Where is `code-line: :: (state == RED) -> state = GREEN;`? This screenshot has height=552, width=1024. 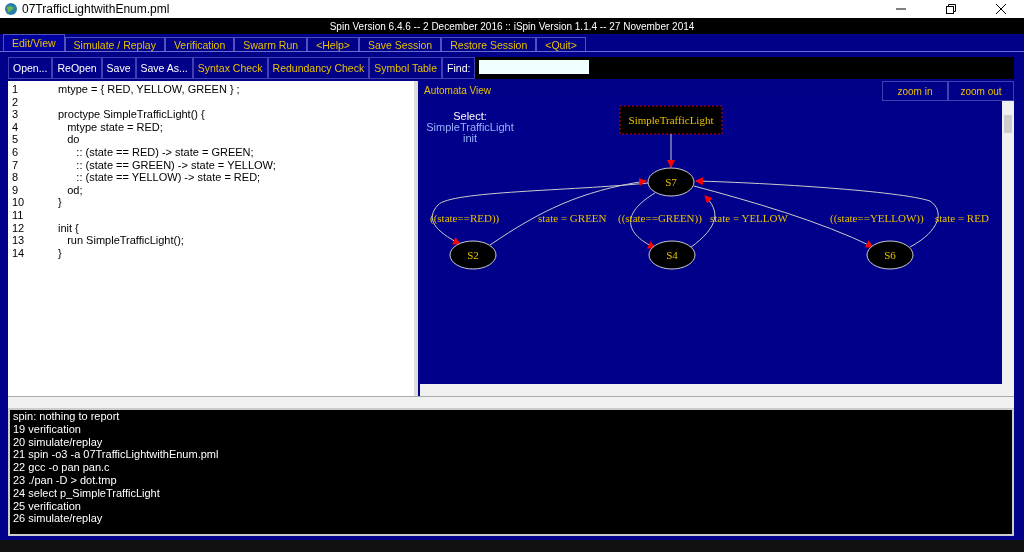 code-line: :: (state == RED) -> state = GREEN; is located at coordinates (164, 152).